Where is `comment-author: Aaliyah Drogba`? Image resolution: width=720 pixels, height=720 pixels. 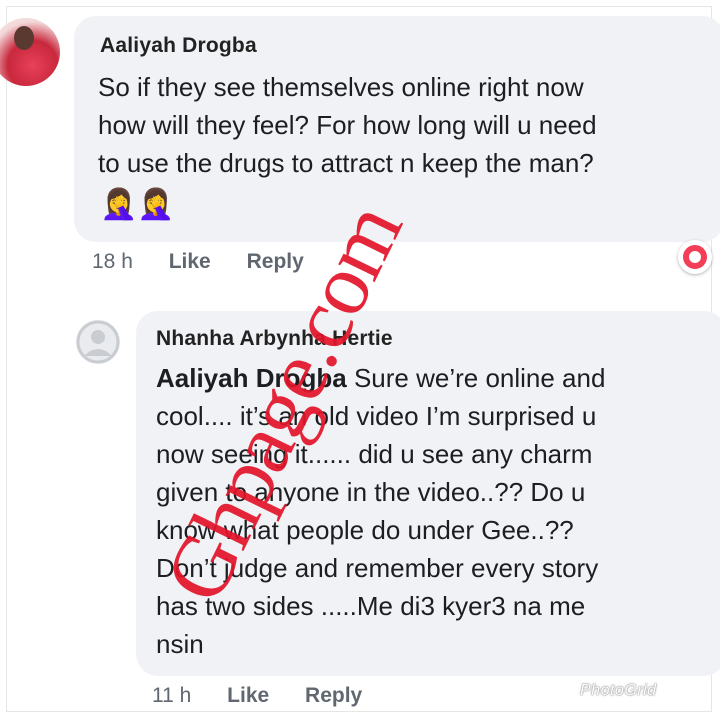 comment-author: Aaliyah Drogba is located at coordinates (178, 46).